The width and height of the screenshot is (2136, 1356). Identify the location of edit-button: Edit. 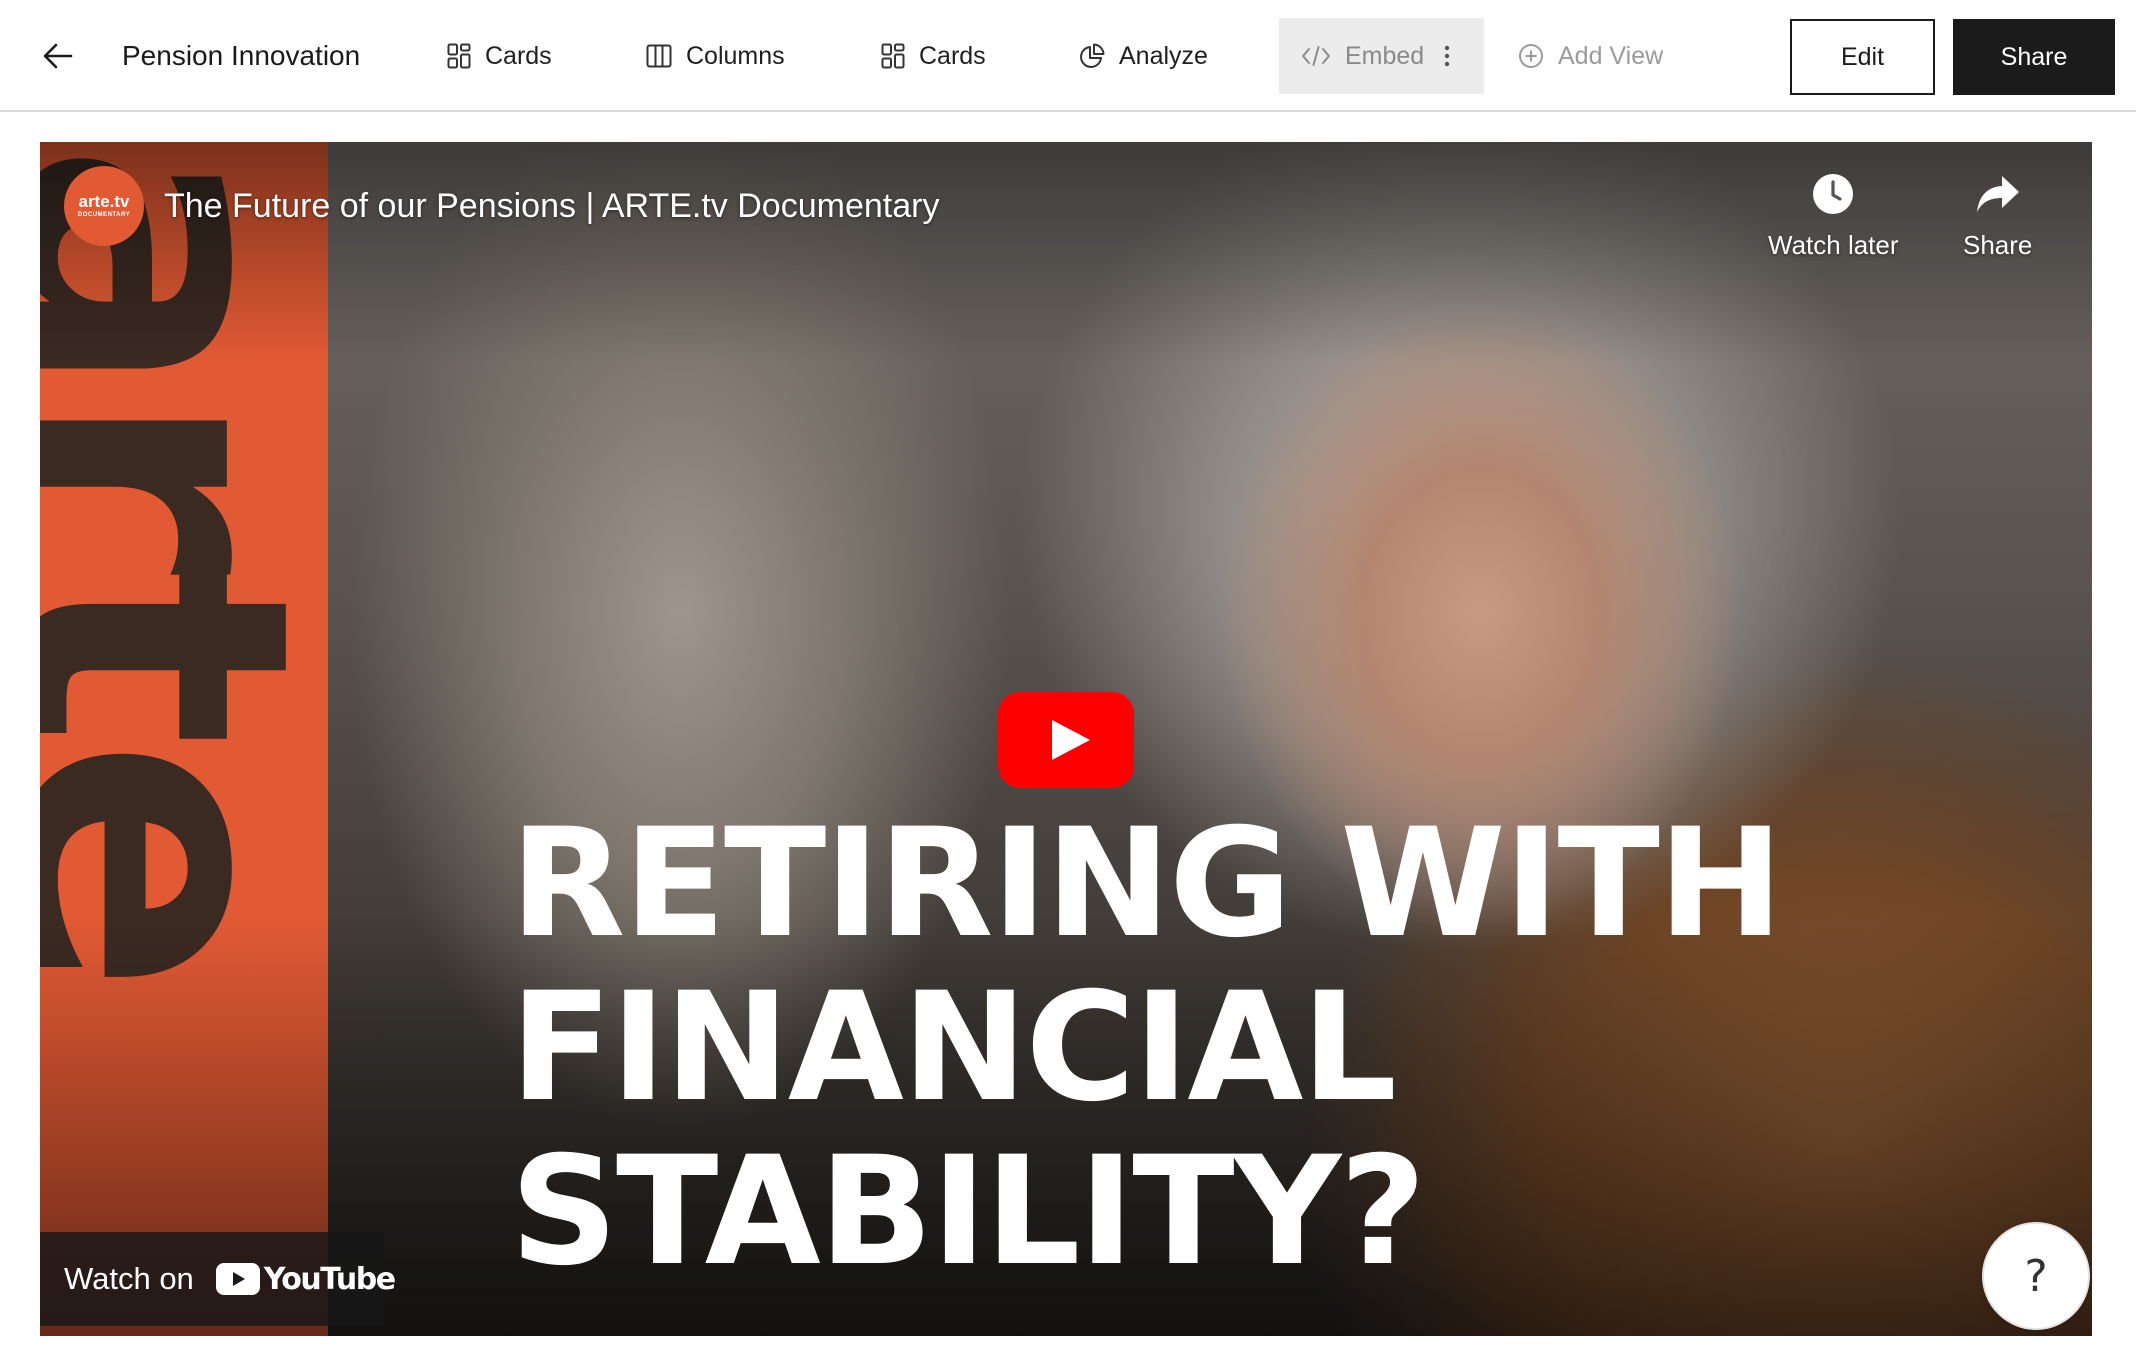
(1862, 57).